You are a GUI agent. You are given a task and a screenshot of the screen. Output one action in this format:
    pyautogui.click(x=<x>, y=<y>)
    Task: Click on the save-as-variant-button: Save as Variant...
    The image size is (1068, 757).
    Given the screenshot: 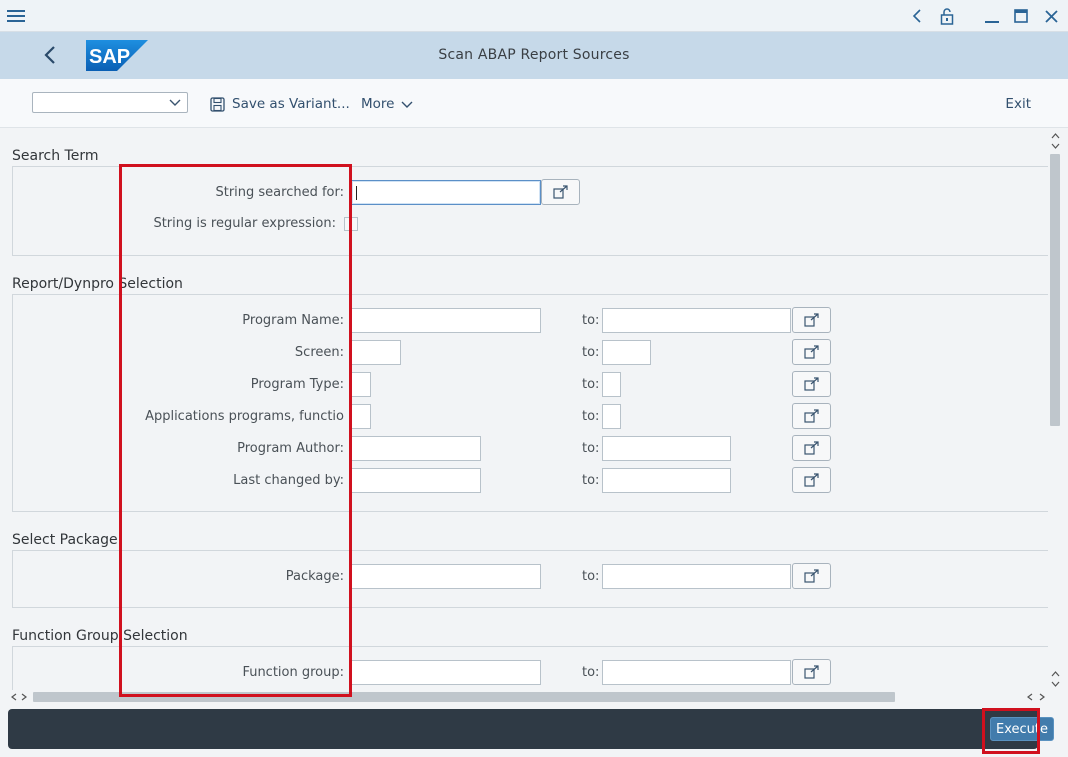 What is the action you would take?
    pyautogui.click(x=280, y=104)
    